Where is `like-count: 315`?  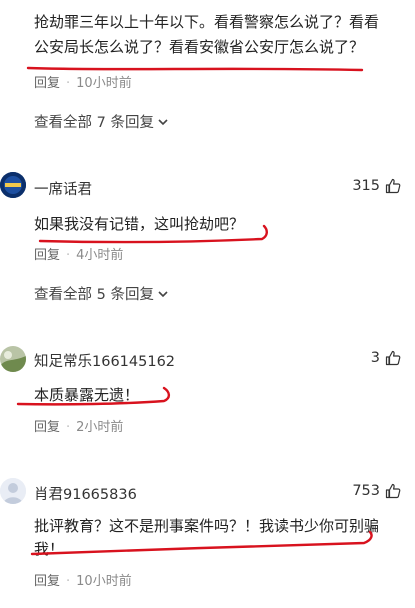
like-count: 315 is located at coordinates (366, 186).